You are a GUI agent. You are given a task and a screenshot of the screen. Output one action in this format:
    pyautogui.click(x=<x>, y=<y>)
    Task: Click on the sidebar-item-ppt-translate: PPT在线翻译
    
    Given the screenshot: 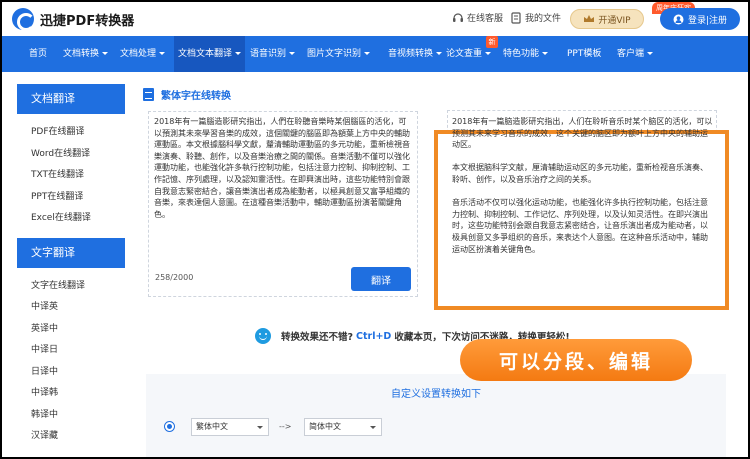 What is the action you would take?
    pyautogui.click(x=71, y=198)
    